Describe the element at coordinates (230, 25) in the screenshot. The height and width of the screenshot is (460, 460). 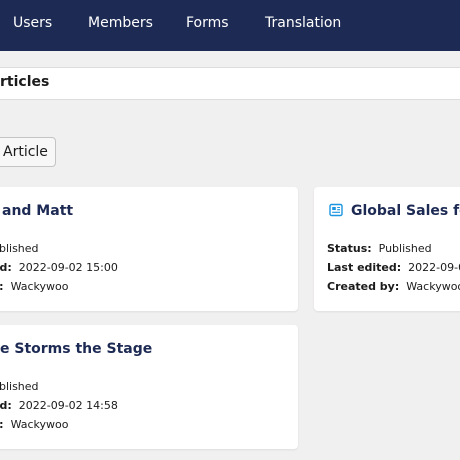
I see `top-navigation: Users Members Forms Translation` at that location.